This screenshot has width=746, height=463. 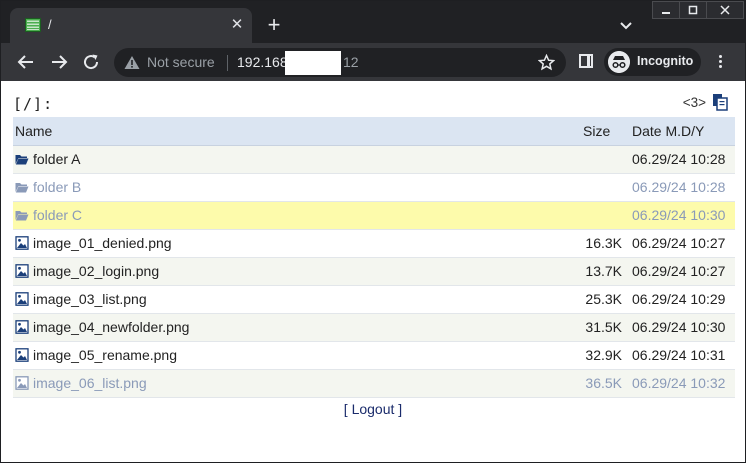 What do you see at coordinates (586, 61) in the screenshot?
I see `side-panel-icon` at bounding box center [586, 61].